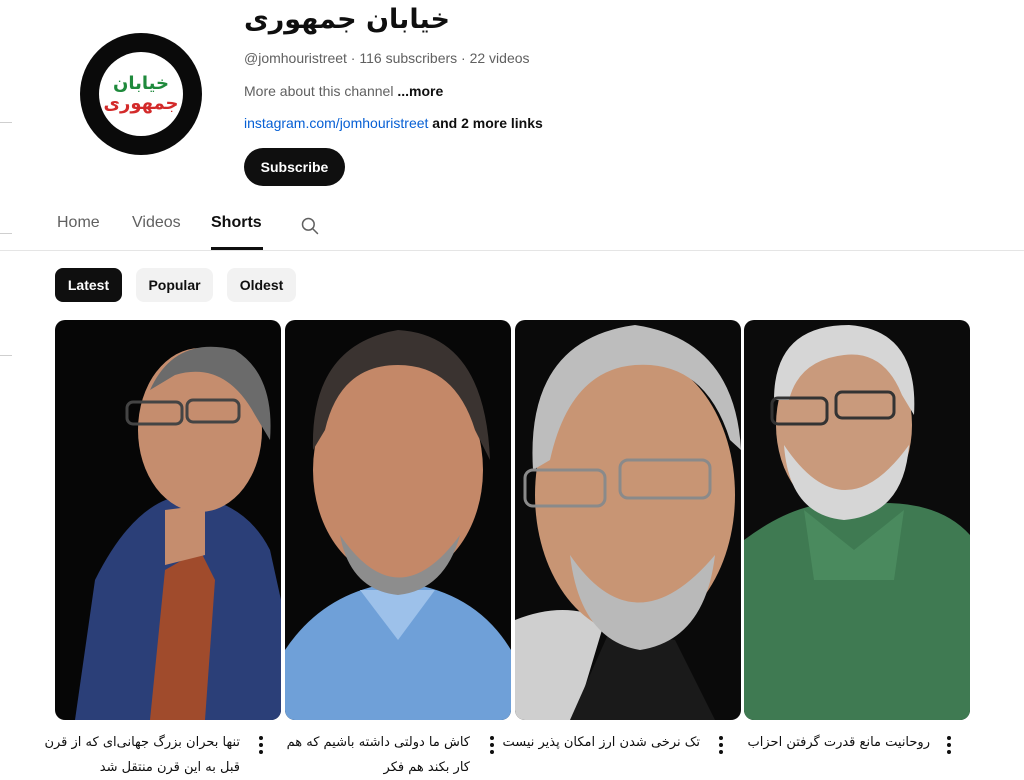 Image resolution: width=1024 pixels, height=780 pixels. Describe the element at coordinates (310, 226) in the screenshot. I see `search-icon` at that location.